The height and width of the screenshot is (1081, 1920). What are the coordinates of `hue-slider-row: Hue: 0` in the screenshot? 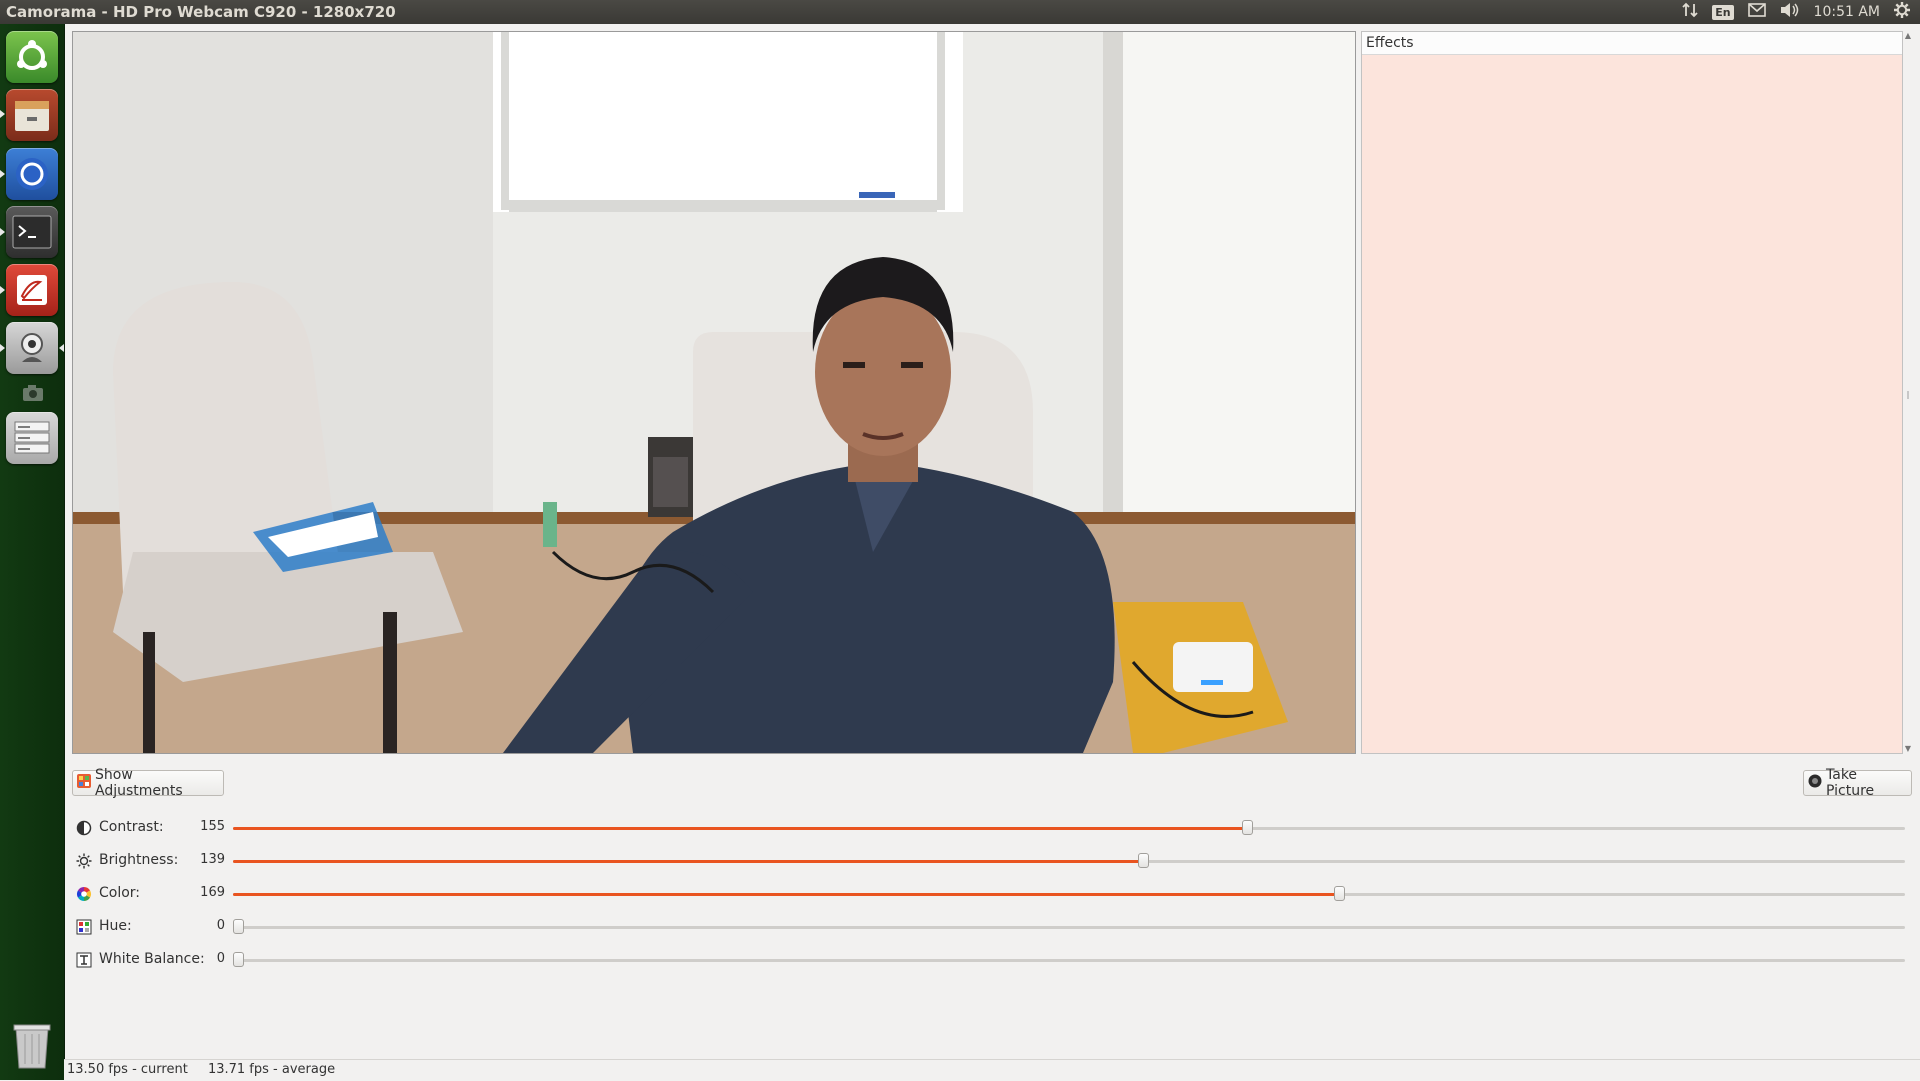 It's located at (991, 927).